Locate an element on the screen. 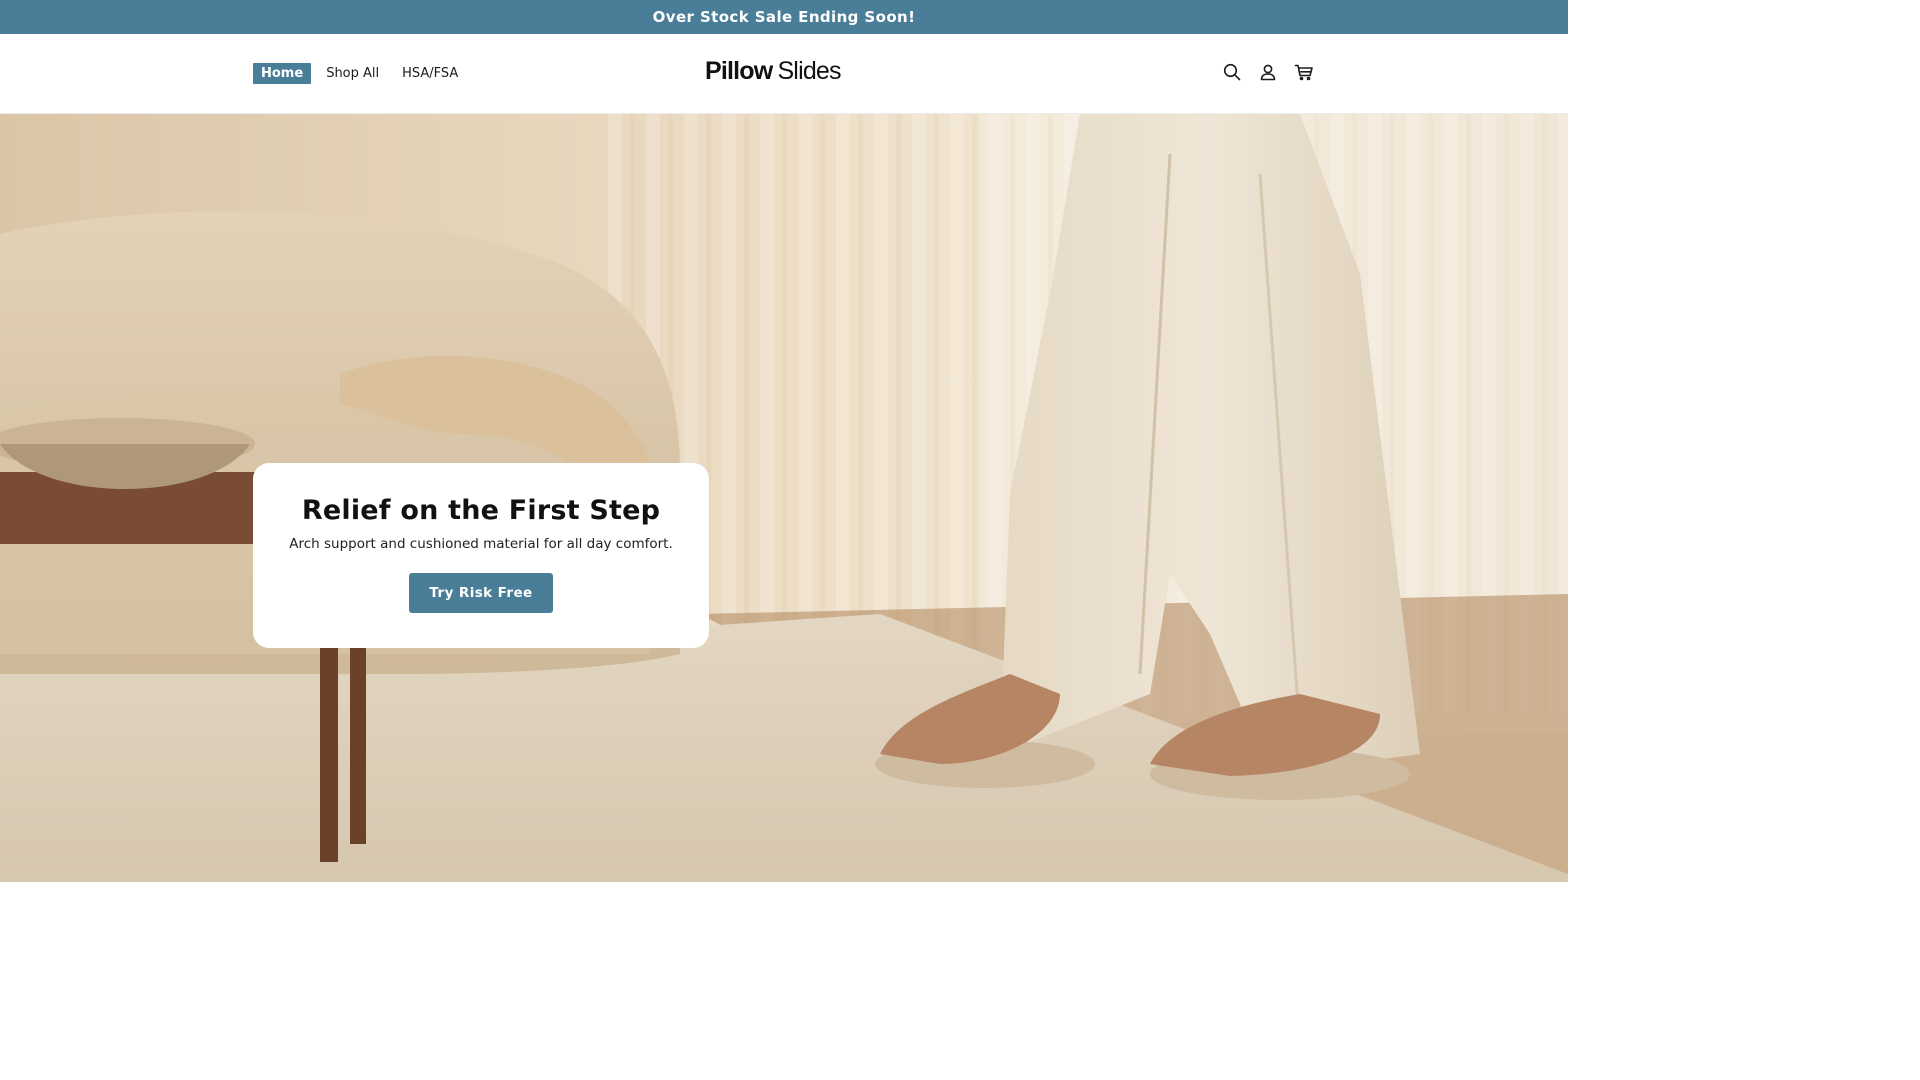 The width and height of the screenshot is (1920, 1080). cart-icon is located at coordinates (1304, 72).